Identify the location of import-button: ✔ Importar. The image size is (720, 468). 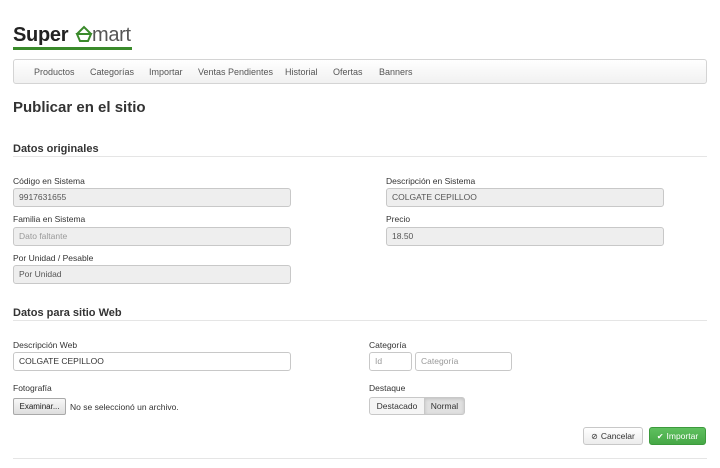
(677, 436).